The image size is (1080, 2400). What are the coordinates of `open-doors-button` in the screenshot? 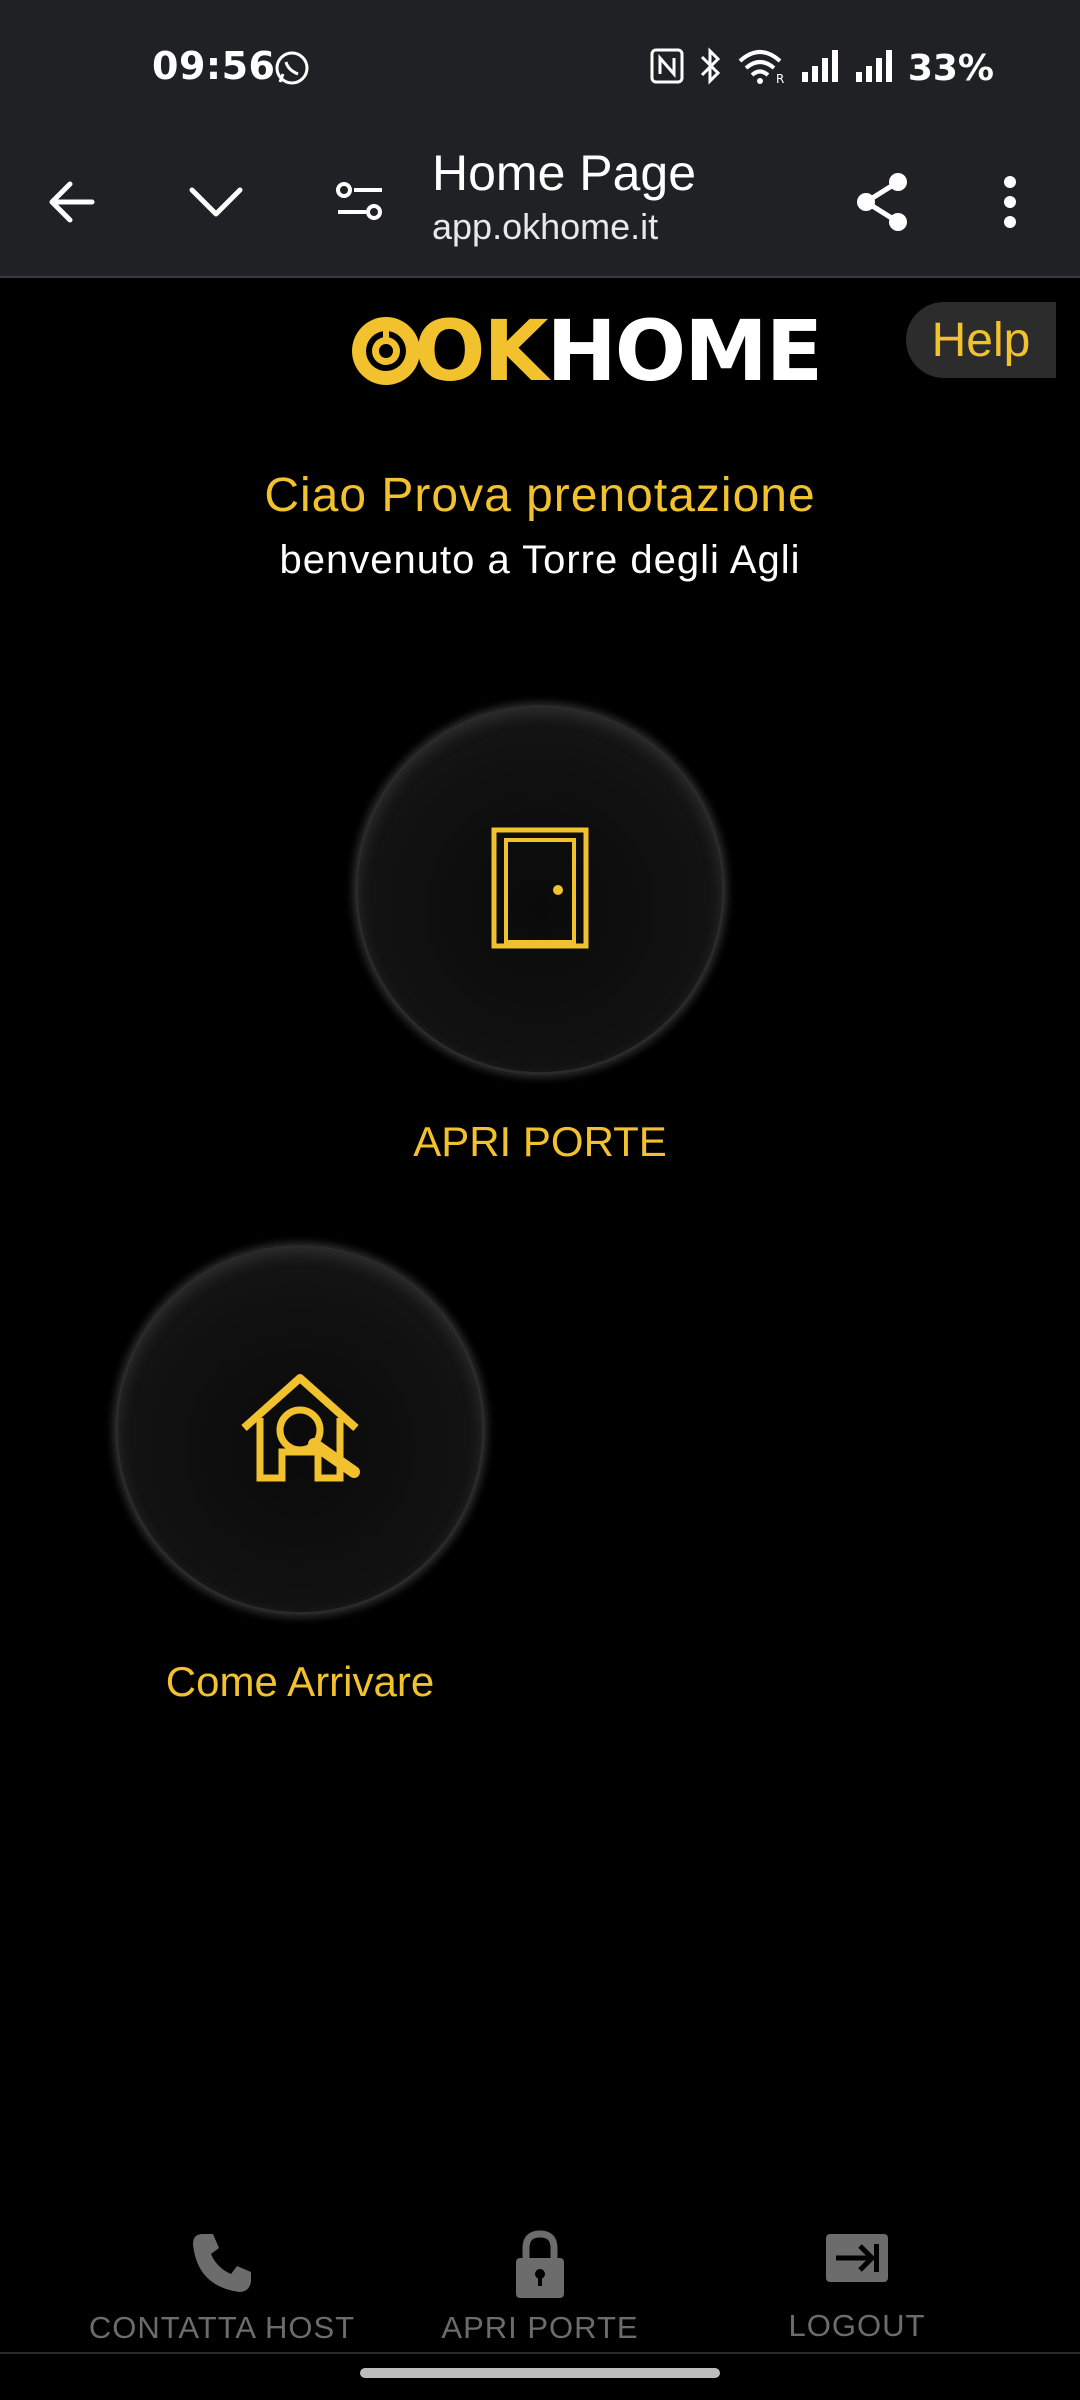 It's located at (540, 890).